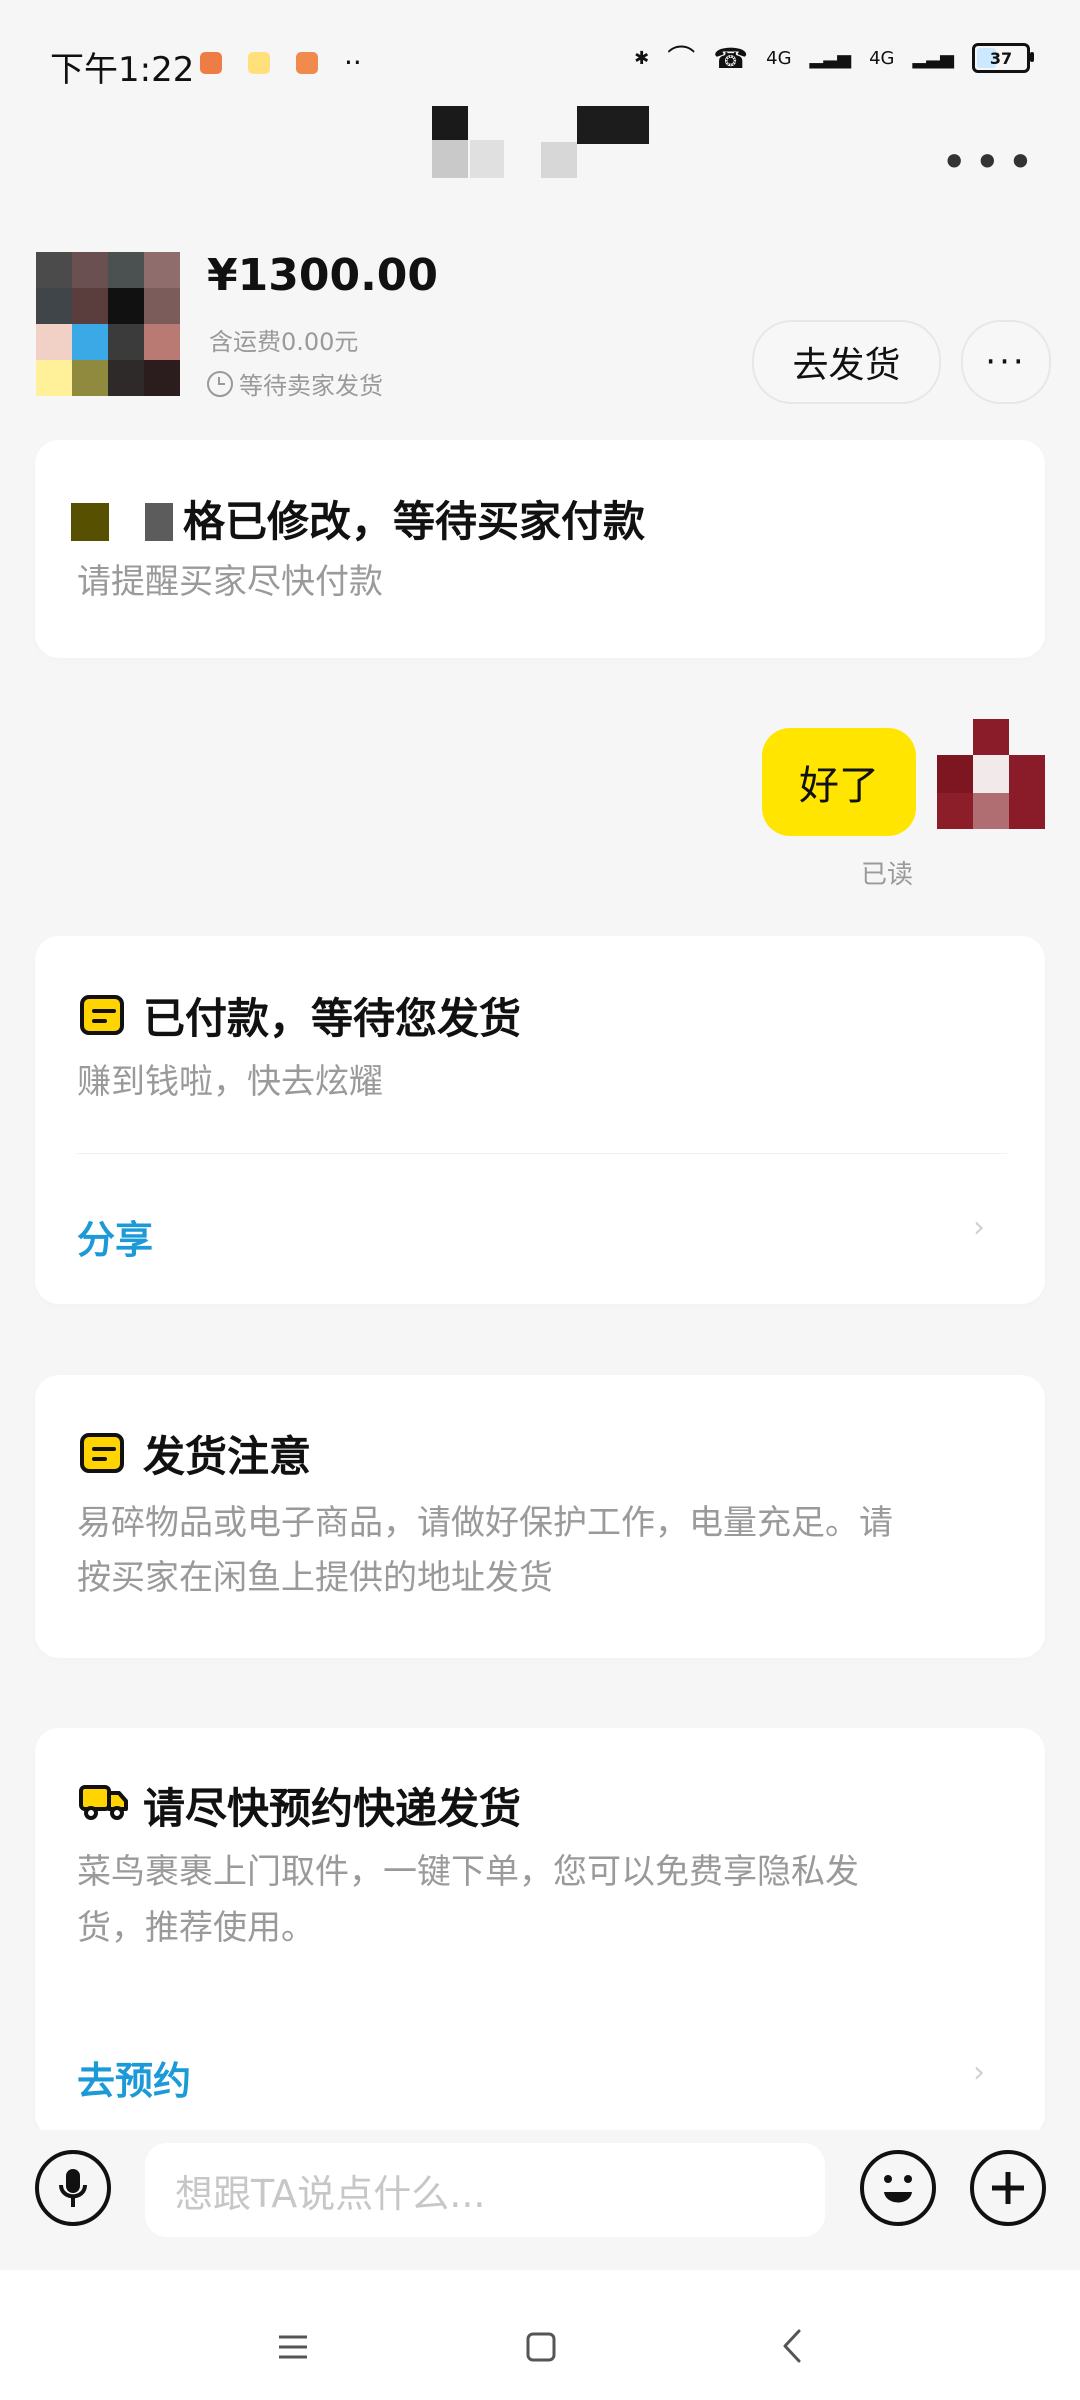 This screenshot has height=2400, width=1080. I want to click on notice-subtitle: 请提醒买家尽快付款, so click(230, 582).